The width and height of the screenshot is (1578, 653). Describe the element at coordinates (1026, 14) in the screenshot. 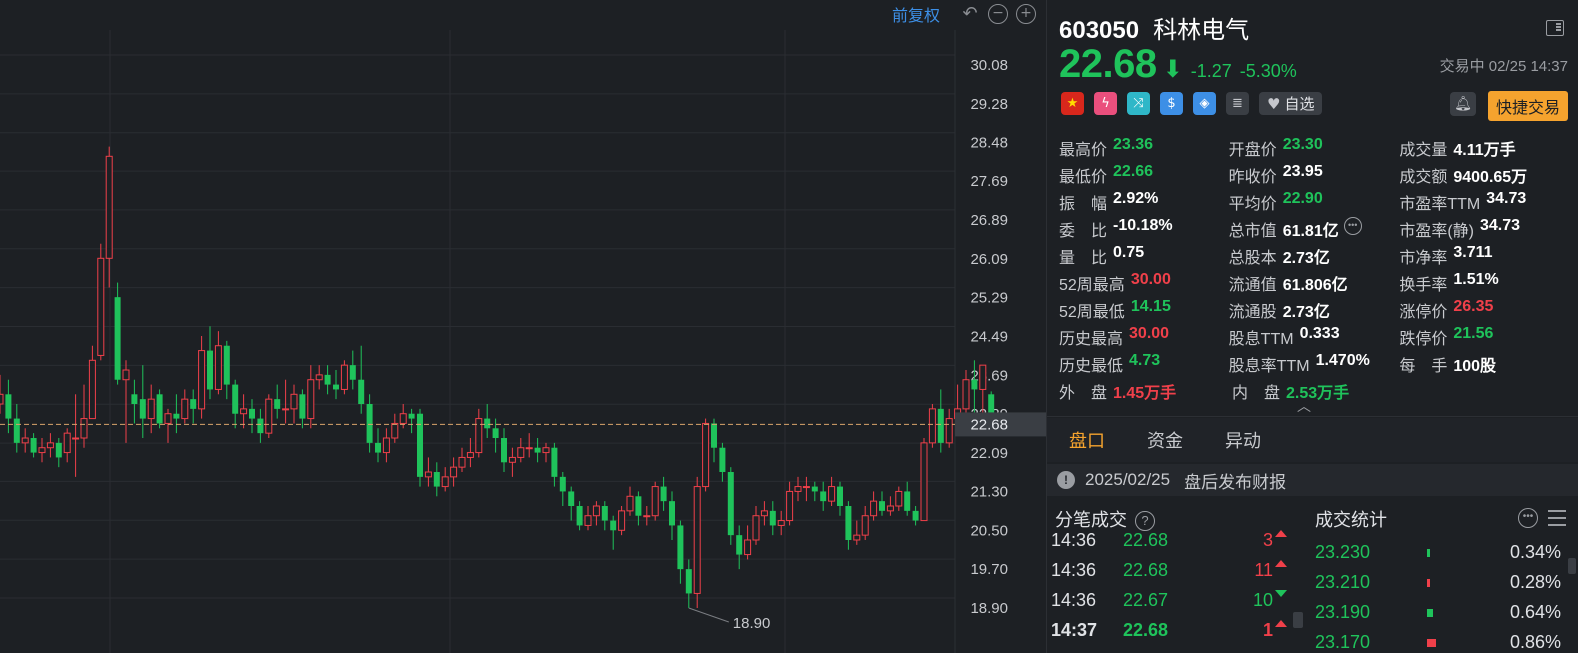

I see `zoom-in-icon: +` at that location.